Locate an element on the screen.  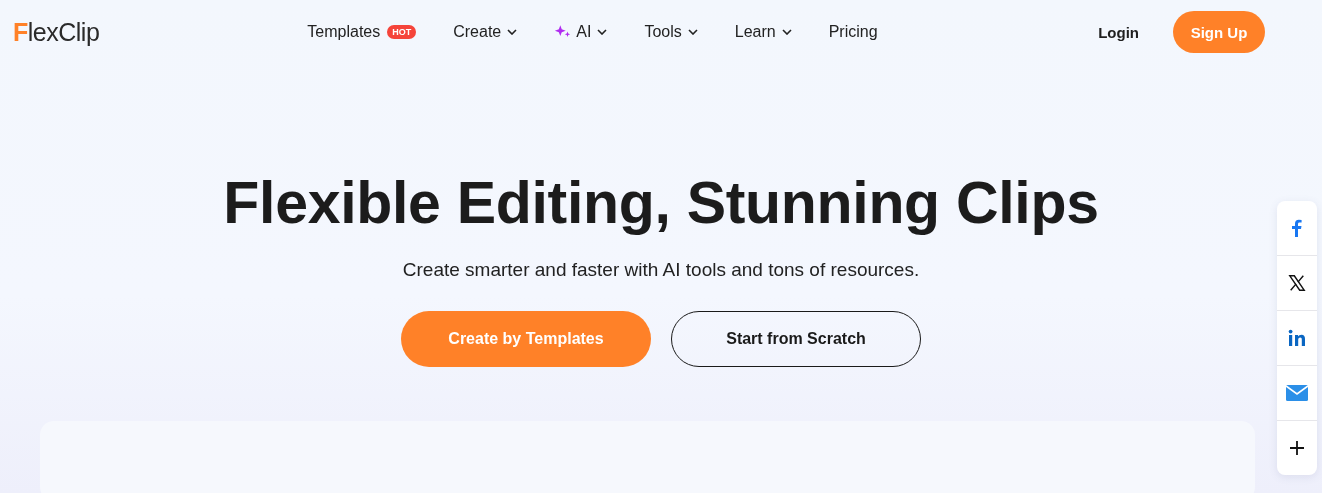
mail-icon is located at coordinates (1297, 393).